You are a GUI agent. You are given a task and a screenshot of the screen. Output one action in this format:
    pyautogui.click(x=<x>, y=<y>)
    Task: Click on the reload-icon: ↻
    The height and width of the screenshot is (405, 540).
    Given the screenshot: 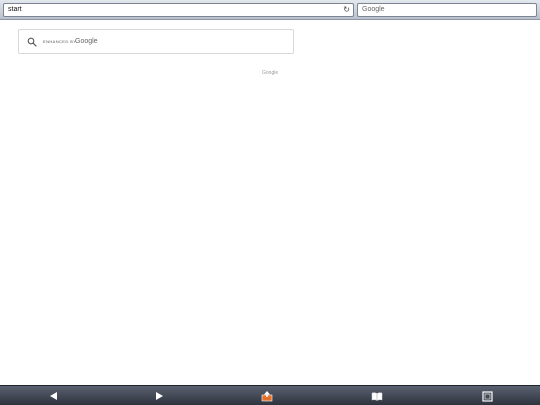 What is the action you would take?
    pyautogui.click(x=346, y=10)
    